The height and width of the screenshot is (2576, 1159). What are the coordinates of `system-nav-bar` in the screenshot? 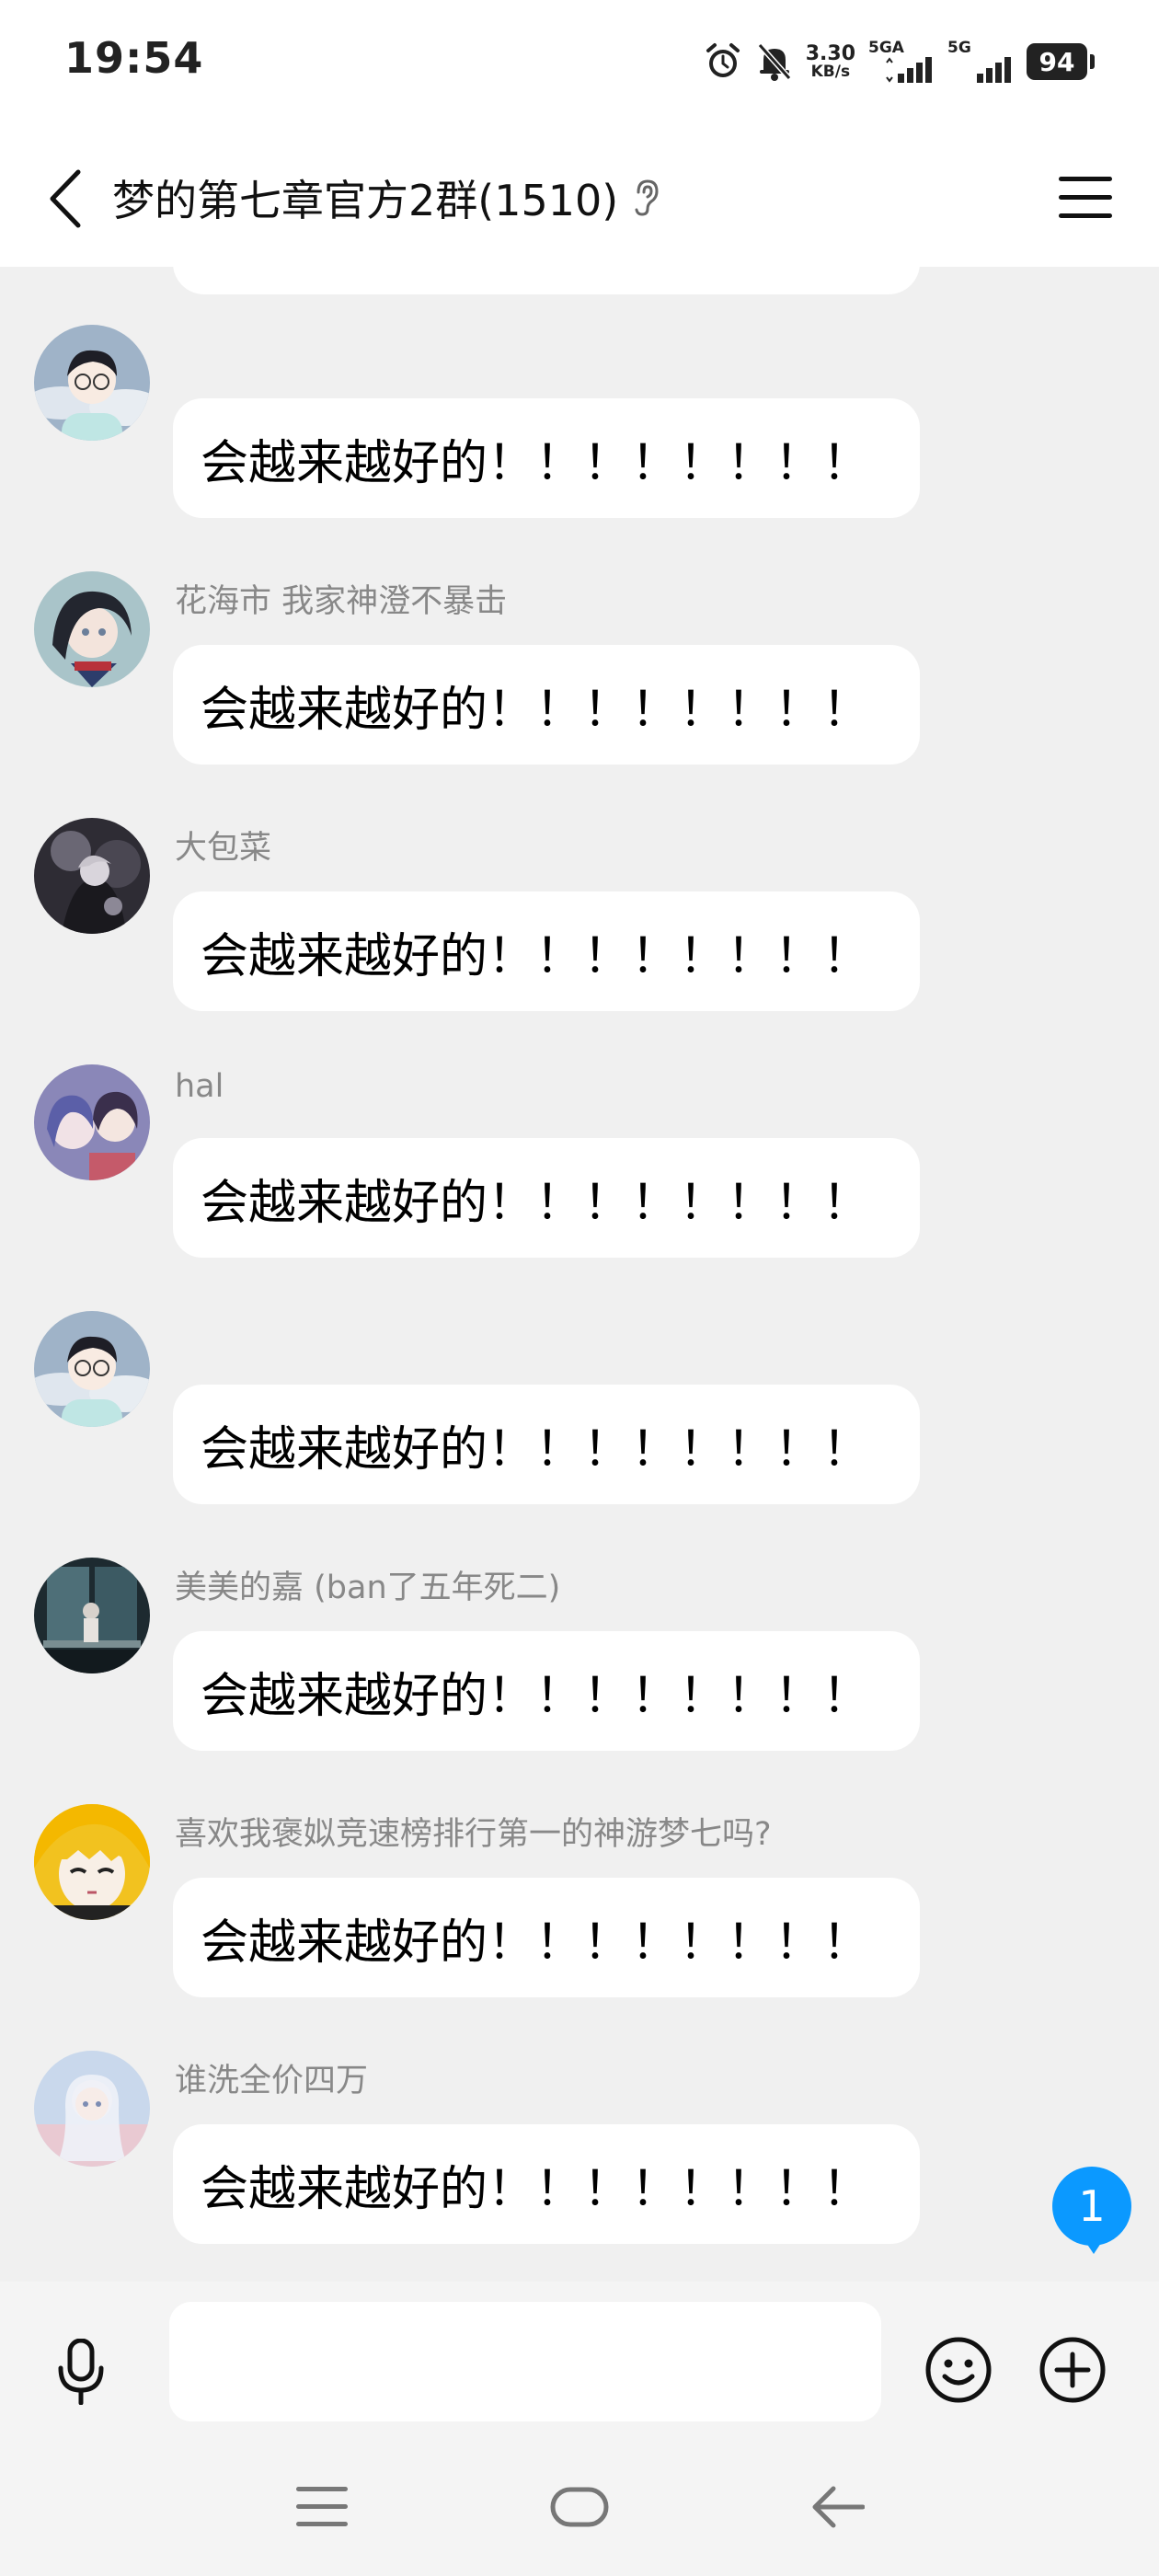 It's located at (579, 2511).